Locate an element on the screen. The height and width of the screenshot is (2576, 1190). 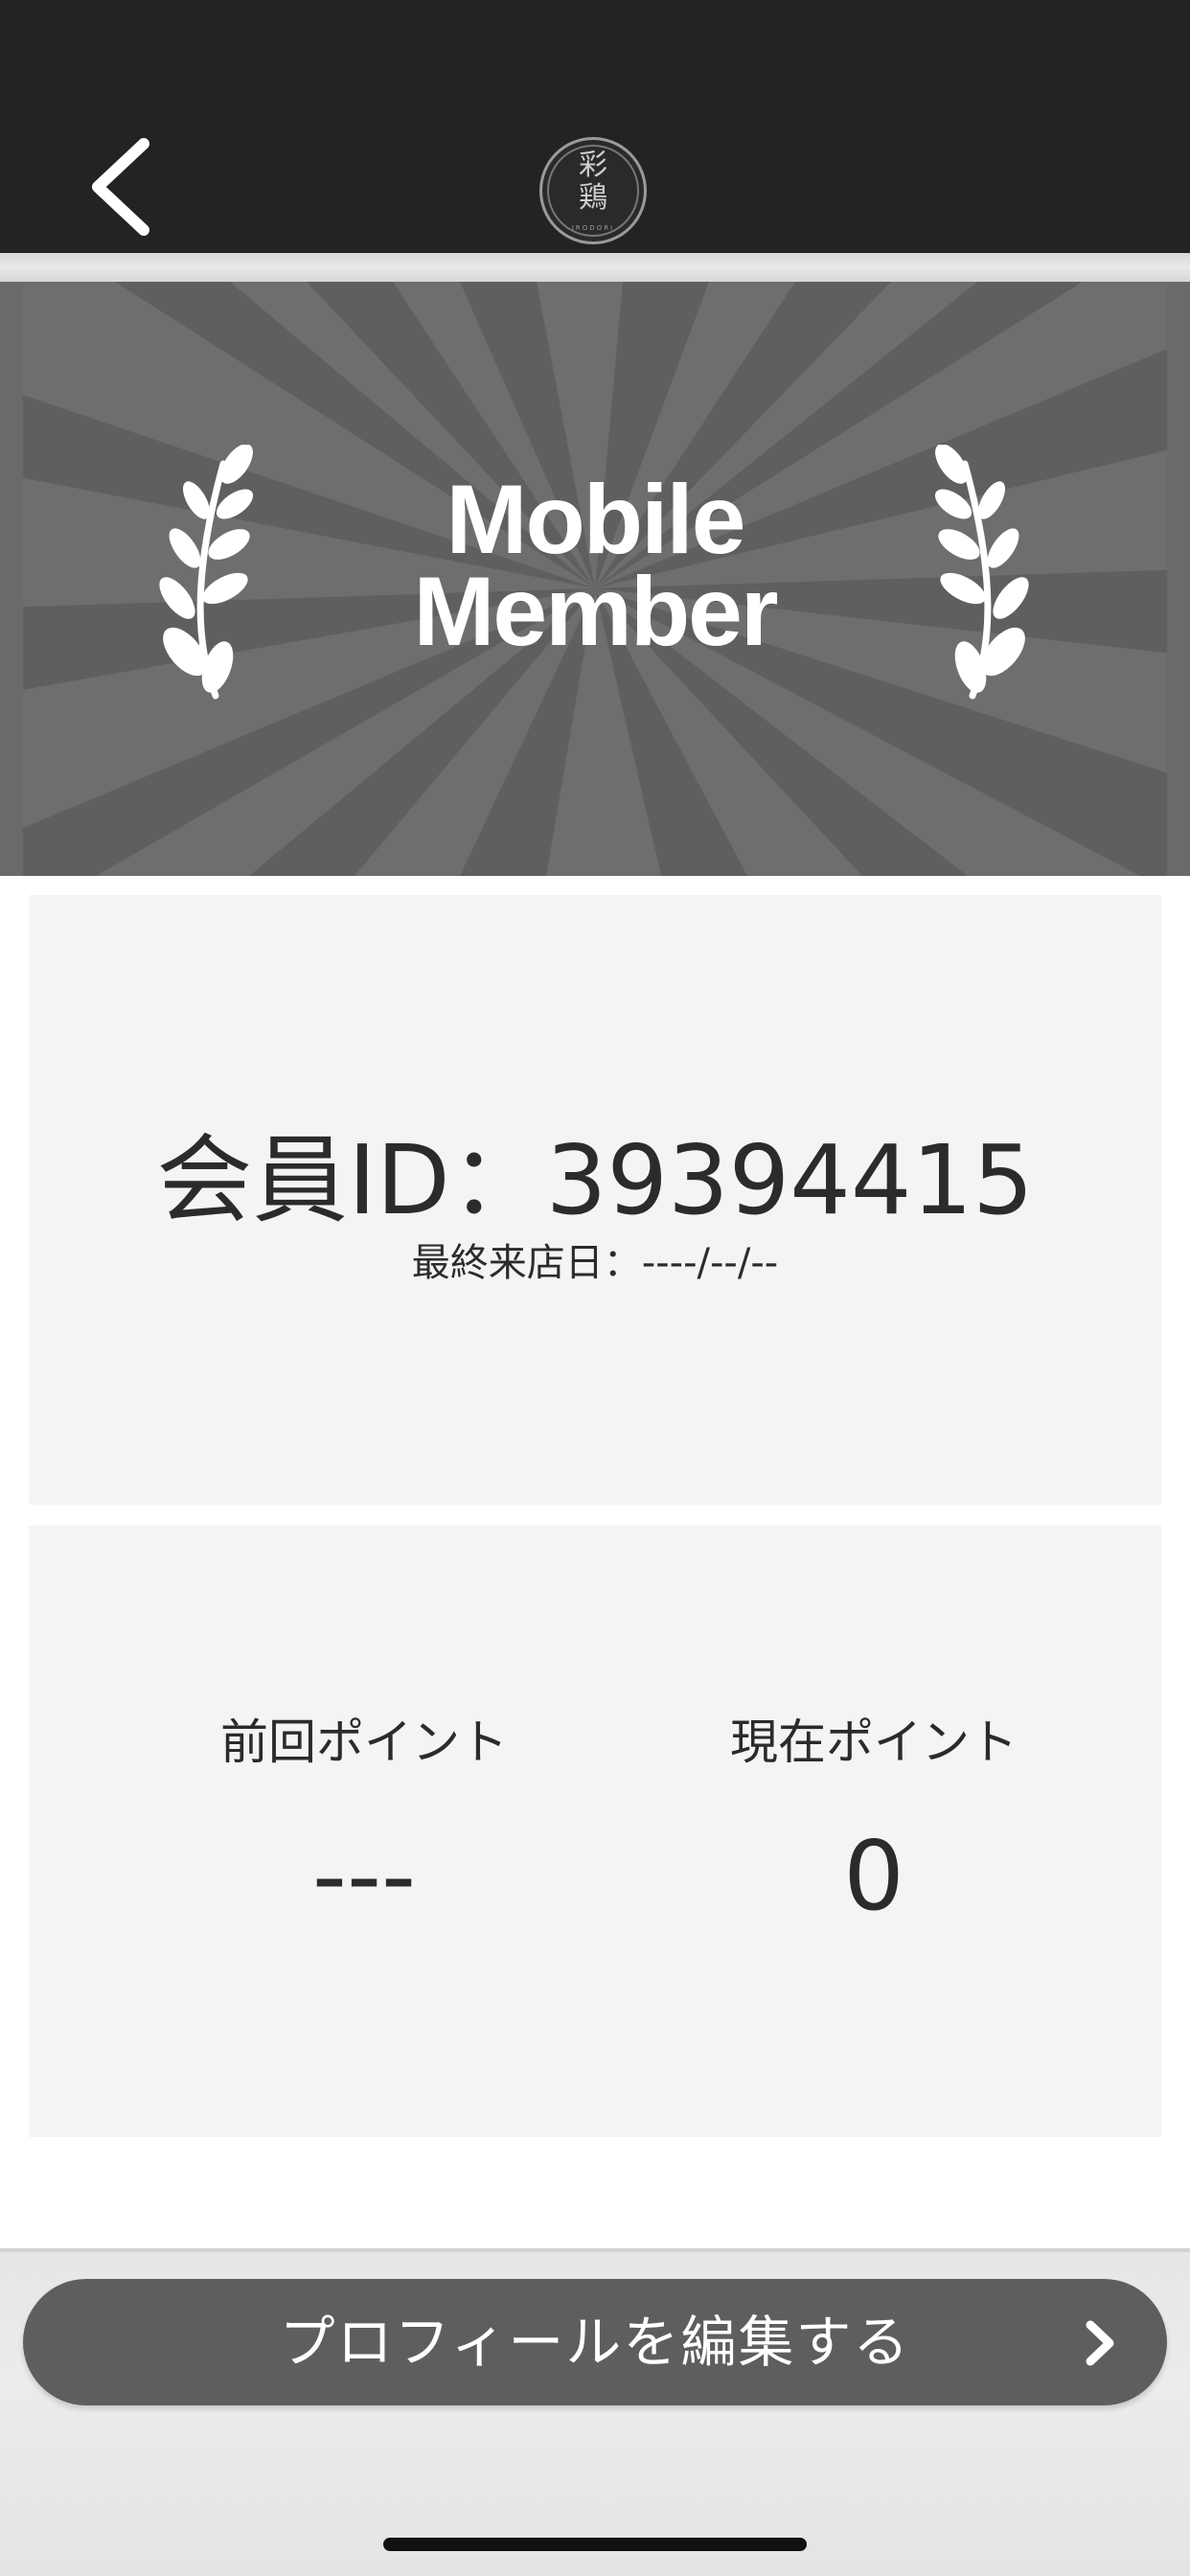
previous-points: 前回ポイント --- is located at coordinates (365, 1824).